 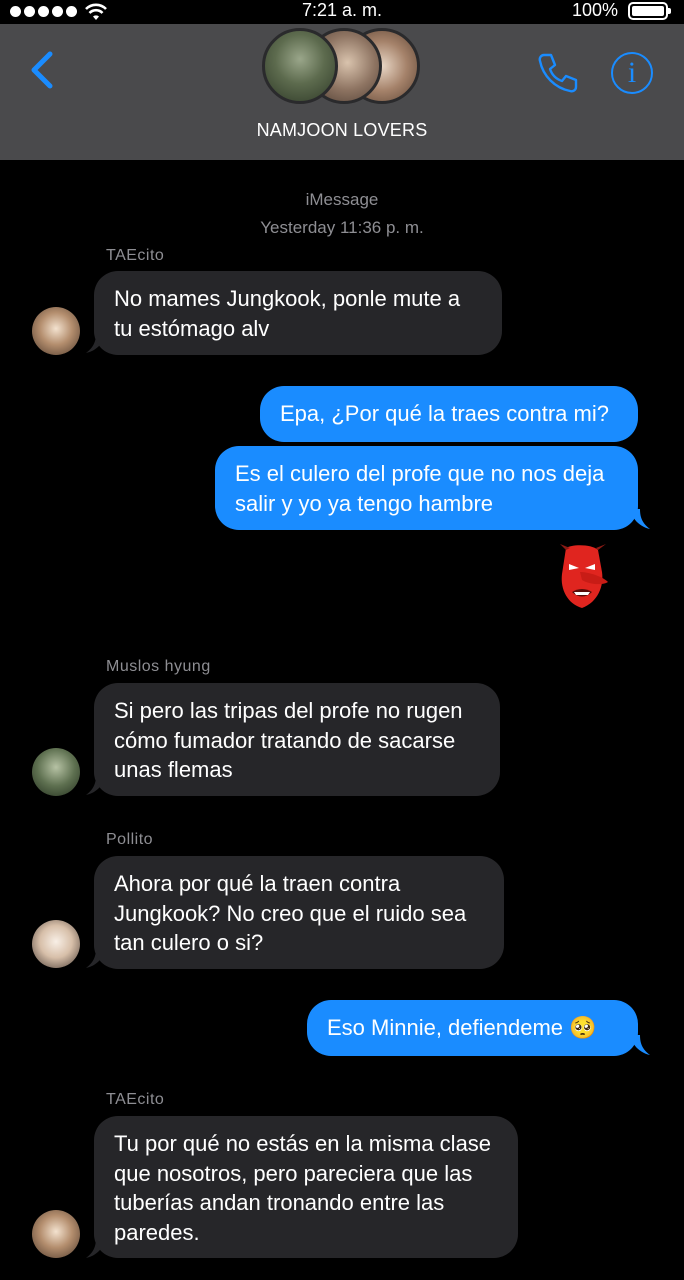 What do you see at coordinates (582, 577) in the screenshot?
I see `red-mask-emoji-icon` at bounding box center [582, 577].